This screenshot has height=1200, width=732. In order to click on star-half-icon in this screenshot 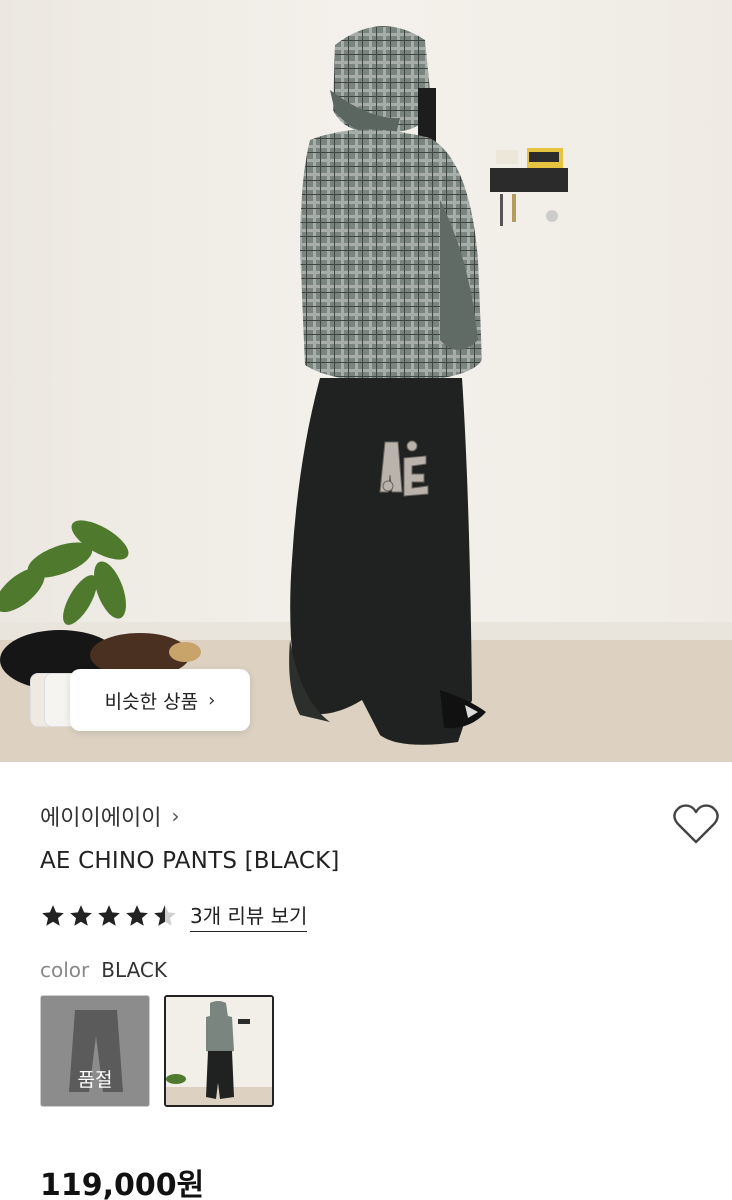, I will do `click(165, 915)`.